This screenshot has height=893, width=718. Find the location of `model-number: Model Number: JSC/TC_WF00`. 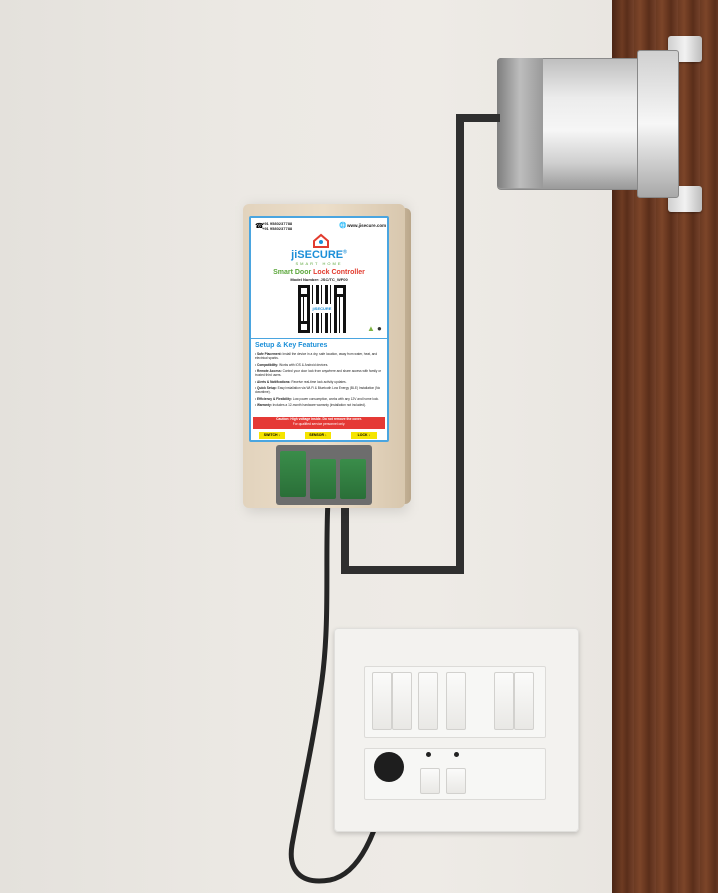

model-number: Model Number: JSC/TC_WF00 is located at coordinates (319, 279).